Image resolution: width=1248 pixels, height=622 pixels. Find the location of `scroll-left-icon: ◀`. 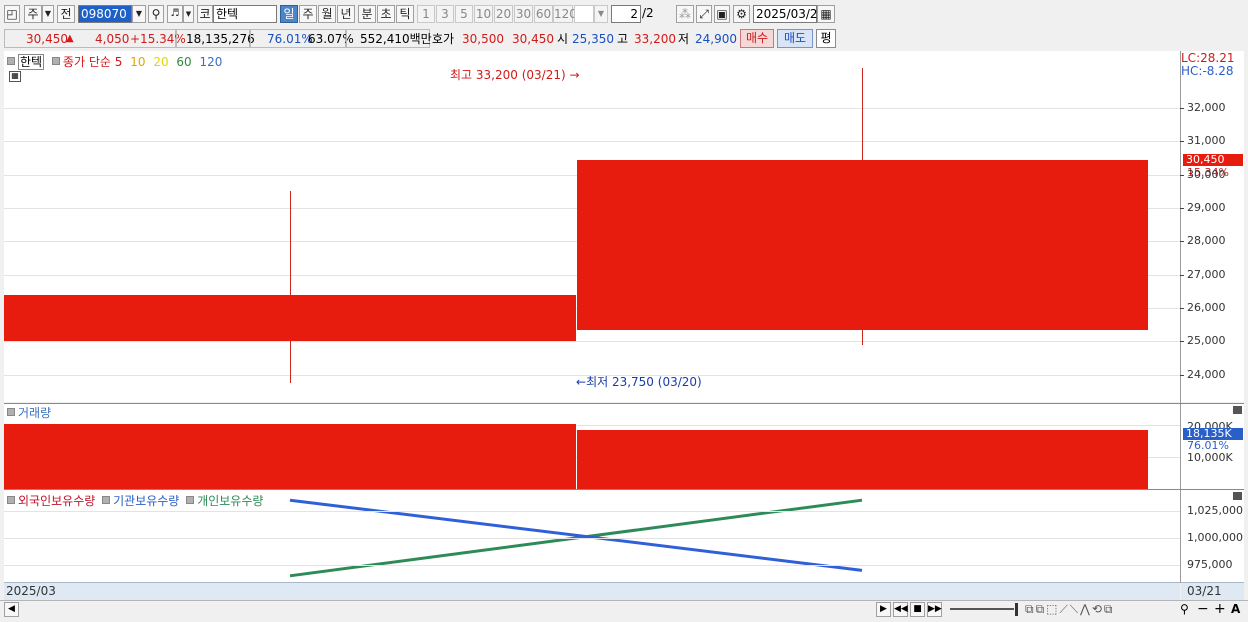

scroll-left-icon: ◀ is located at coordinates (11, 609).